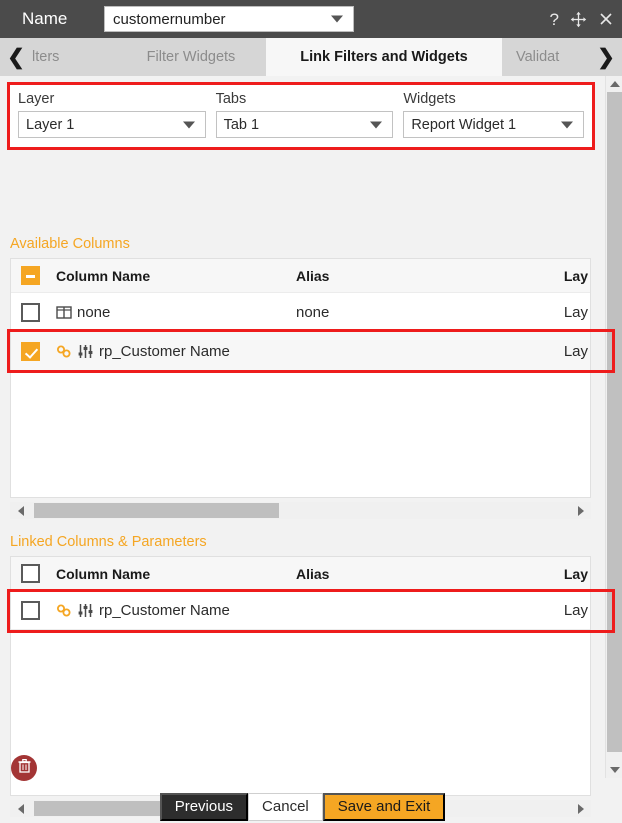 The image size is (622, 823). What do you see at coordinates (176, 312) in the screenshot?
I see `row-column-name: none` at bounding box center [176, 312].